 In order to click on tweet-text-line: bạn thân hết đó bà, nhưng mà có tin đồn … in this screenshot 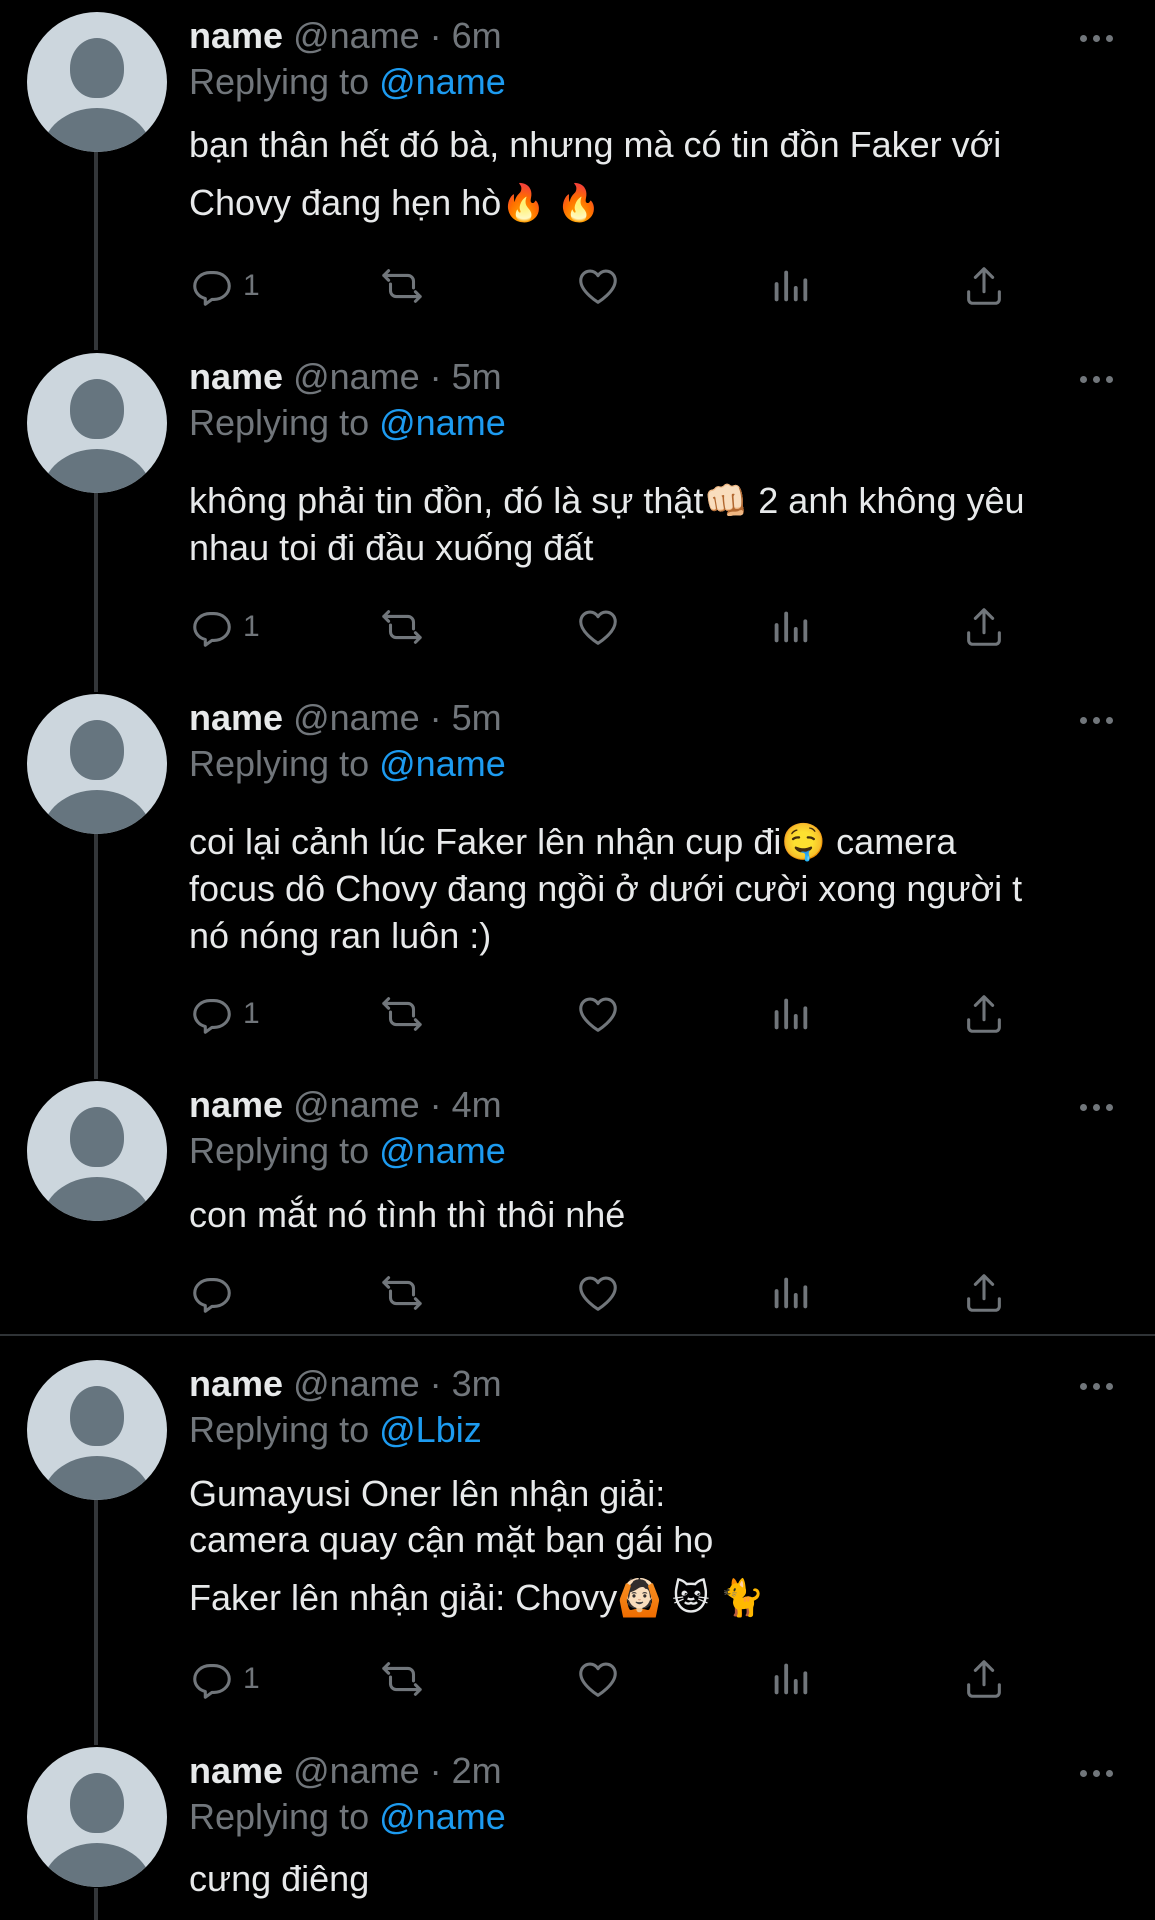, I will do `click(595, 144)`.